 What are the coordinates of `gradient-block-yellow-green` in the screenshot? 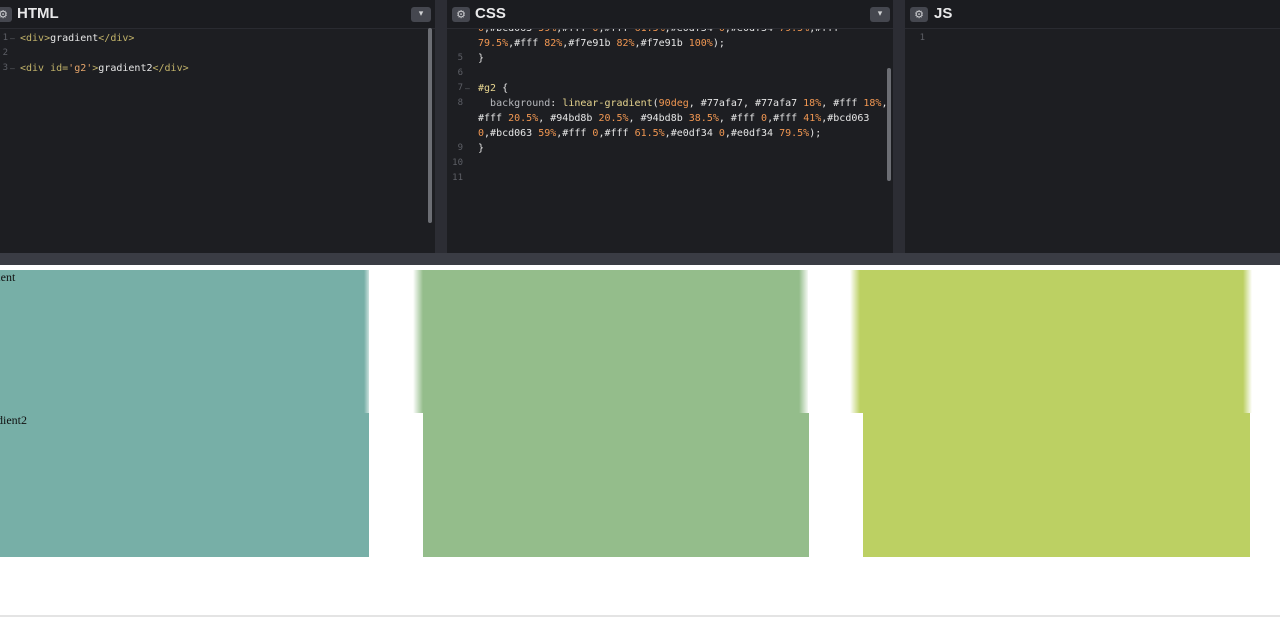 It's located at (1051, 341).